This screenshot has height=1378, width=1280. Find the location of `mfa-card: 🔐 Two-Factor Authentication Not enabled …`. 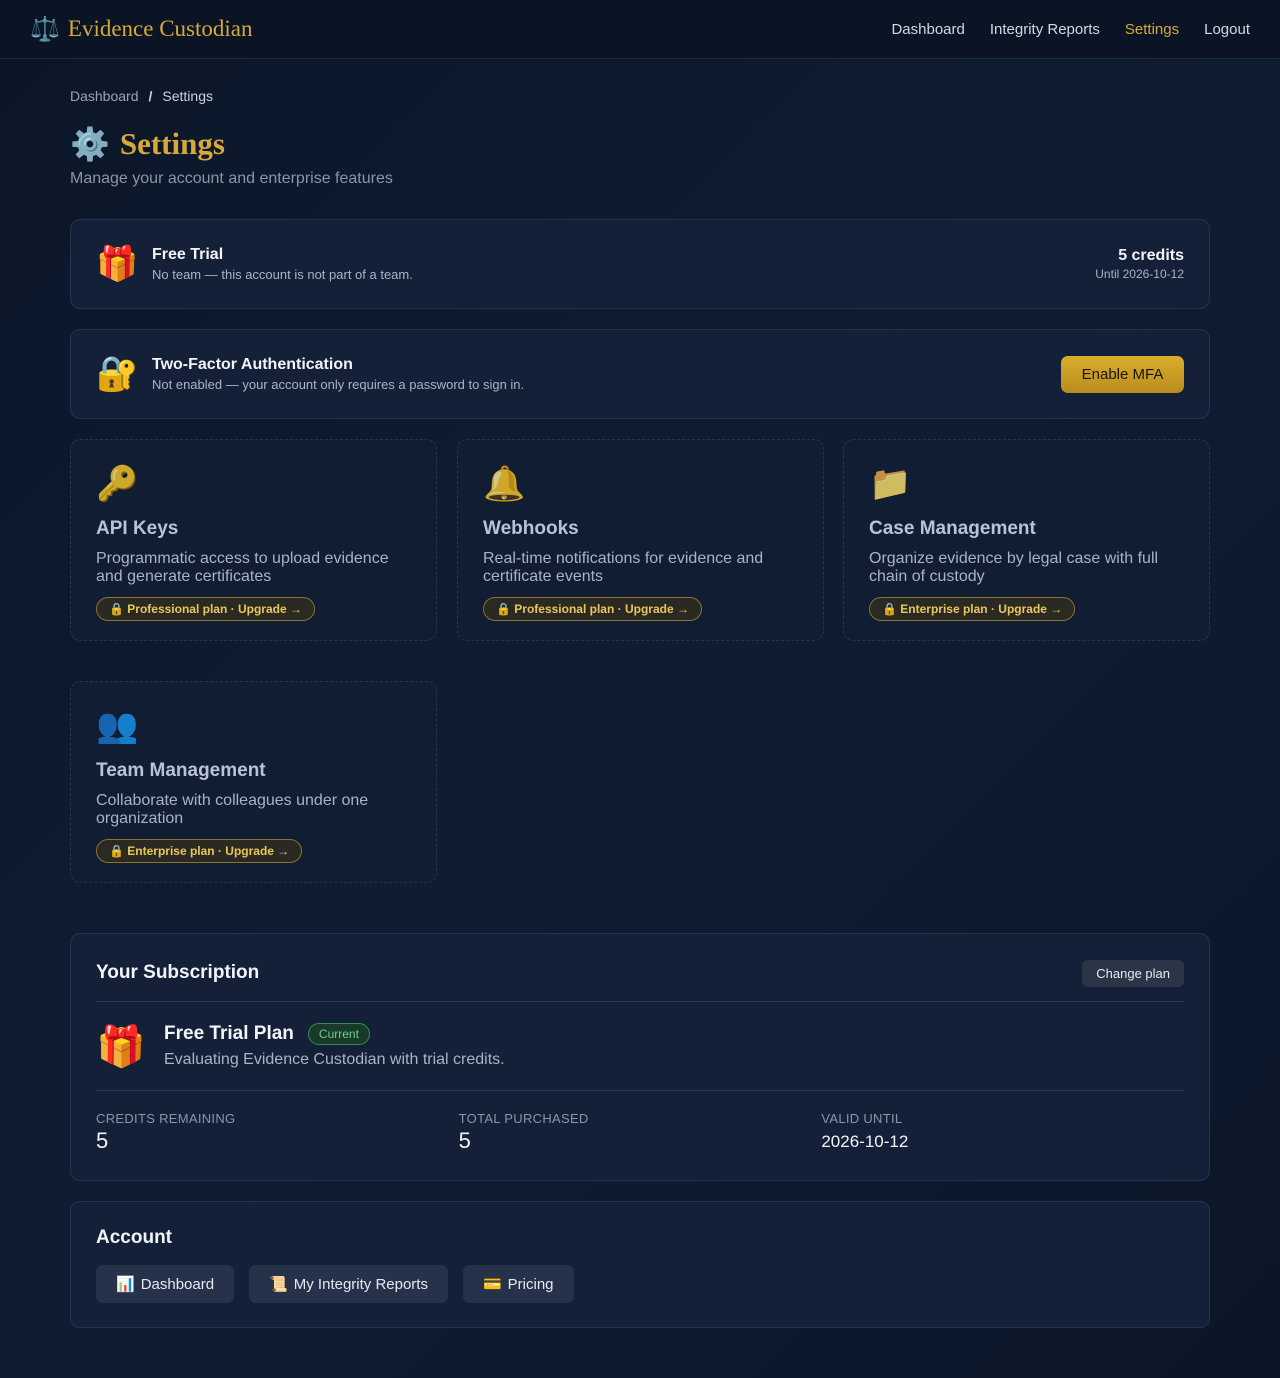

mfa-card: 🔐 Two-Factor Authentication Not enabled … is located at coordinates (640, 374).